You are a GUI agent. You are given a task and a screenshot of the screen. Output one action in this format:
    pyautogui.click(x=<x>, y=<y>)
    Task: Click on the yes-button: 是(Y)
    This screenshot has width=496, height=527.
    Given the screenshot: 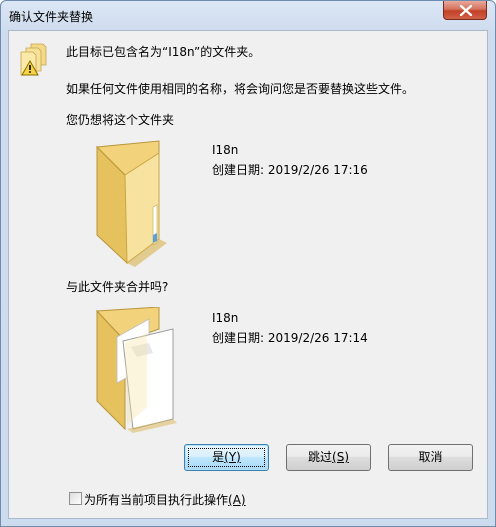 What is the action you would take?
    pyautogui.click(x=226, y=457)
    